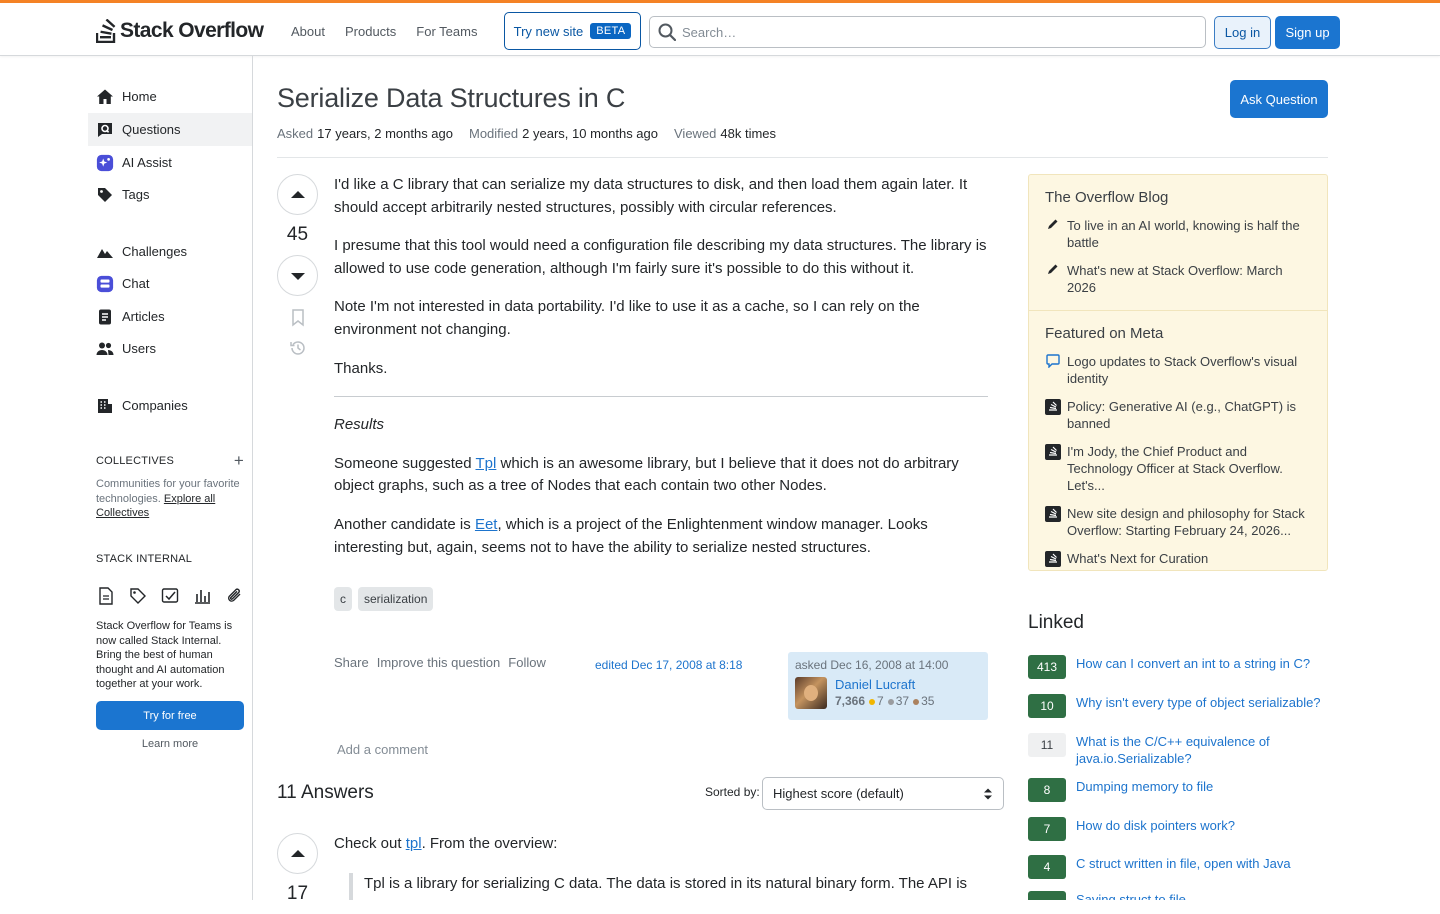  Describe the element at coordinates (1242, 32) in the screenshot. I see `login-button: Log in` at that location.